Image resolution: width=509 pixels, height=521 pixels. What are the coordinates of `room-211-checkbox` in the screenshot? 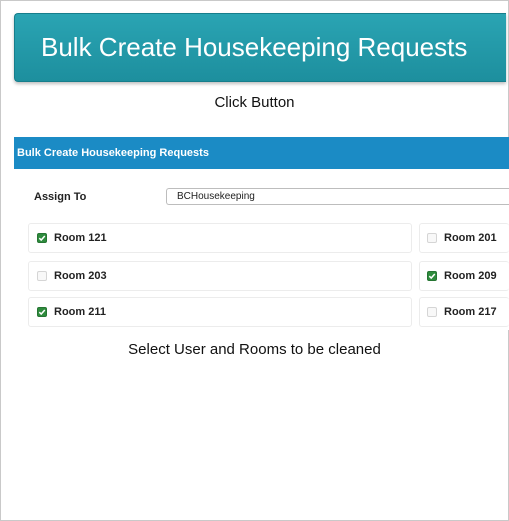 It's located at (42, 312).